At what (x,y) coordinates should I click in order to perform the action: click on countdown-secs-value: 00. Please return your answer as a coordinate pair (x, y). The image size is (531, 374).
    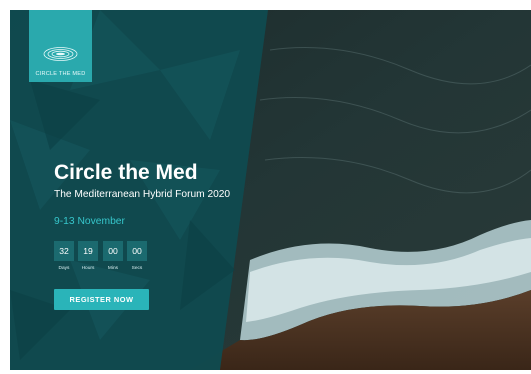
    Looking at the image, I should click on (137, 251).